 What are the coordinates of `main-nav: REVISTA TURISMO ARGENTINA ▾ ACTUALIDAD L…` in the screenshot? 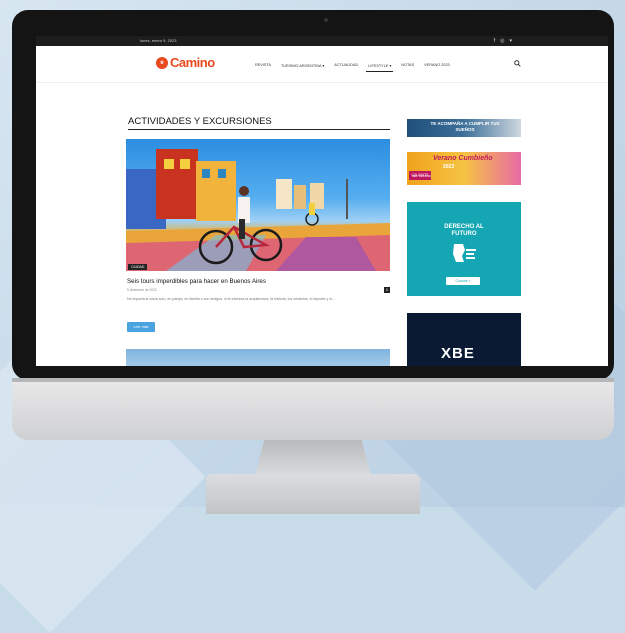 It's located at (352, 67).